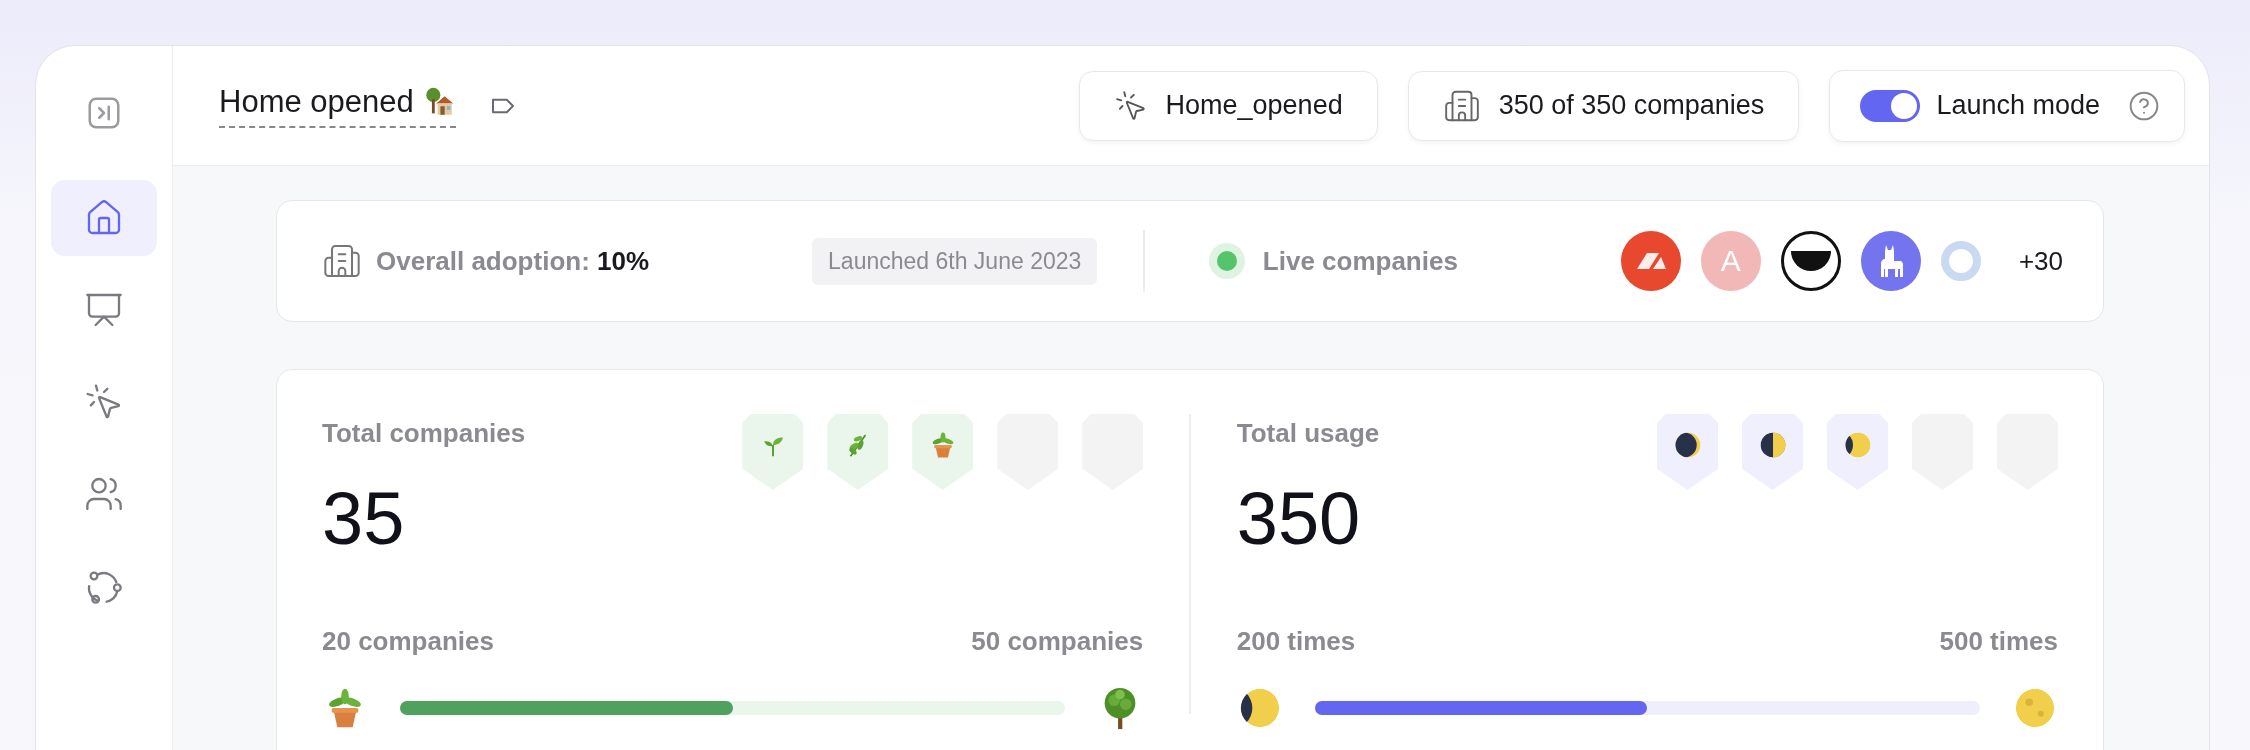 The image size is (2250, 750). I want to click on launch-mode-label: Launch mode, so click(2018, 105).